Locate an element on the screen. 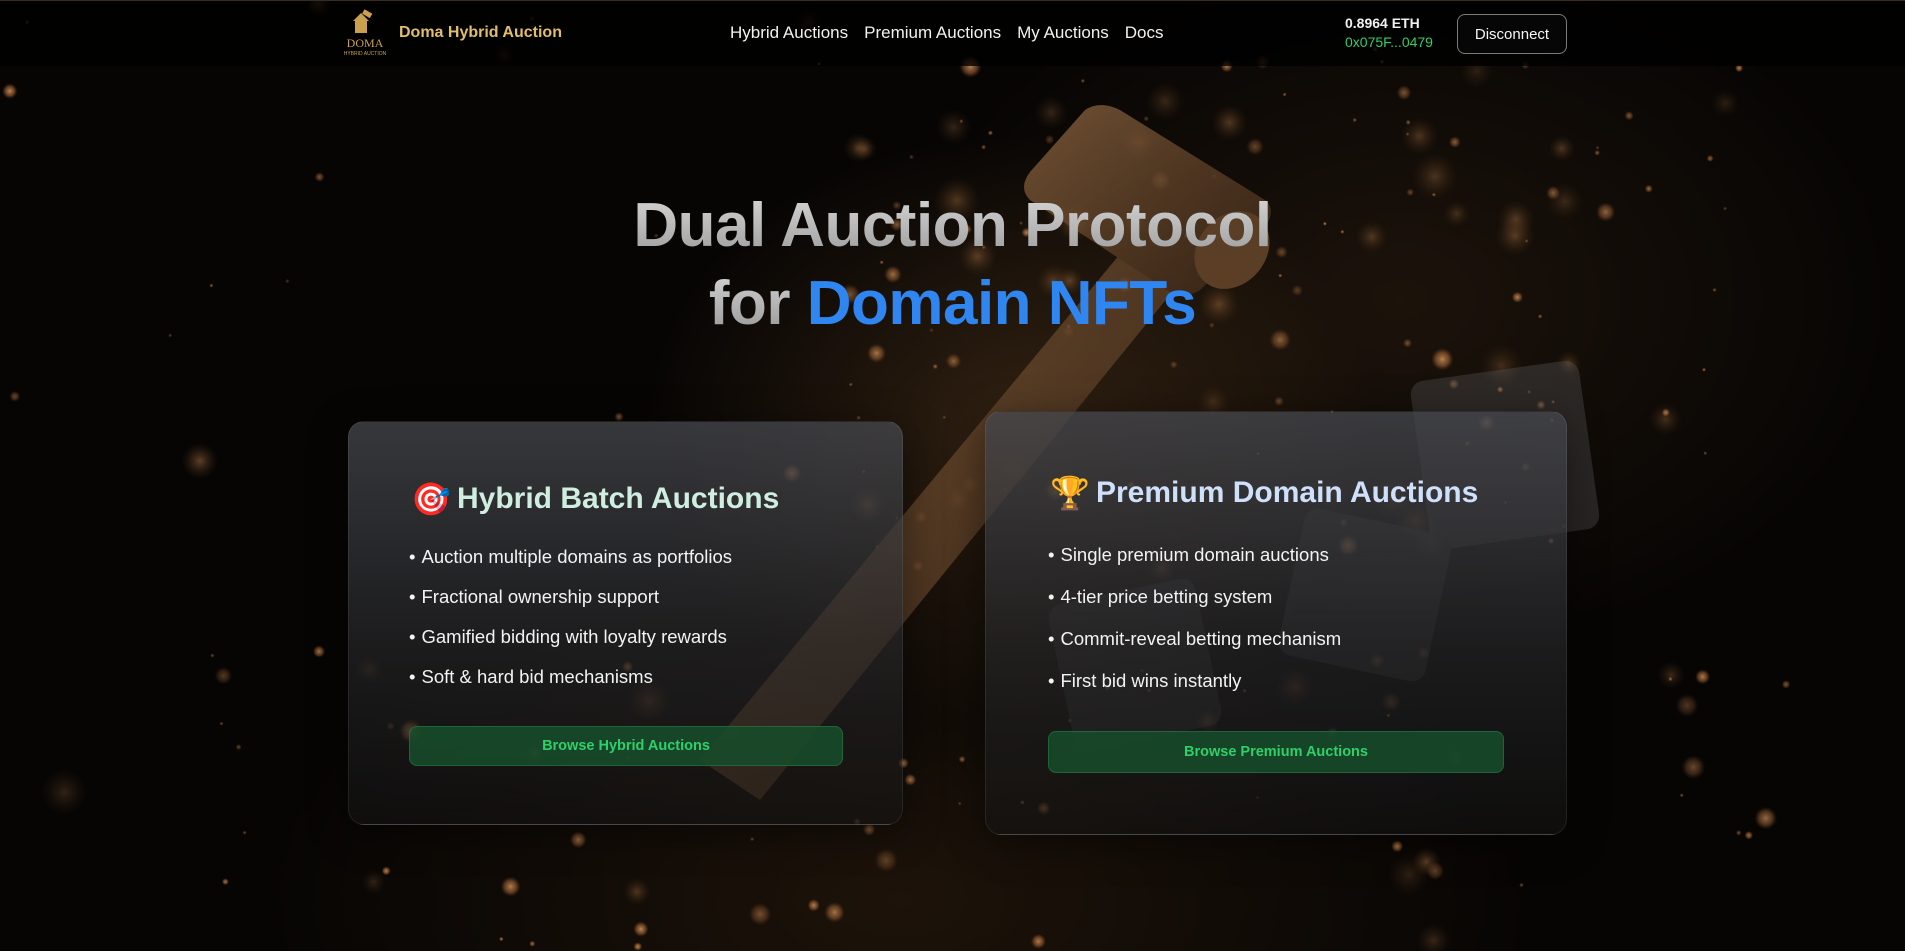  browse-hybrid-auctions-button: Browse Hybrid Auctions is located at coordinates (626, 746).